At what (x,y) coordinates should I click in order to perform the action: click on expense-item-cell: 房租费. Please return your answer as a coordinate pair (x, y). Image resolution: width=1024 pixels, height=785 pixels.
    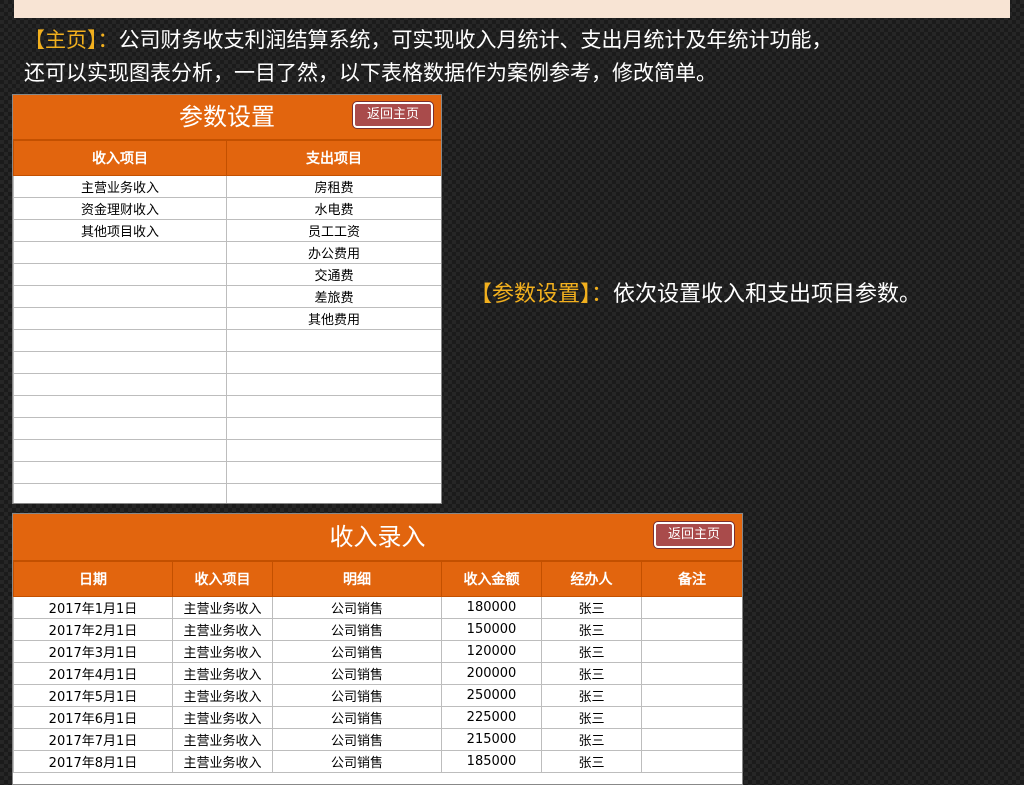
    Looking at the image, I should click on (333, 186).